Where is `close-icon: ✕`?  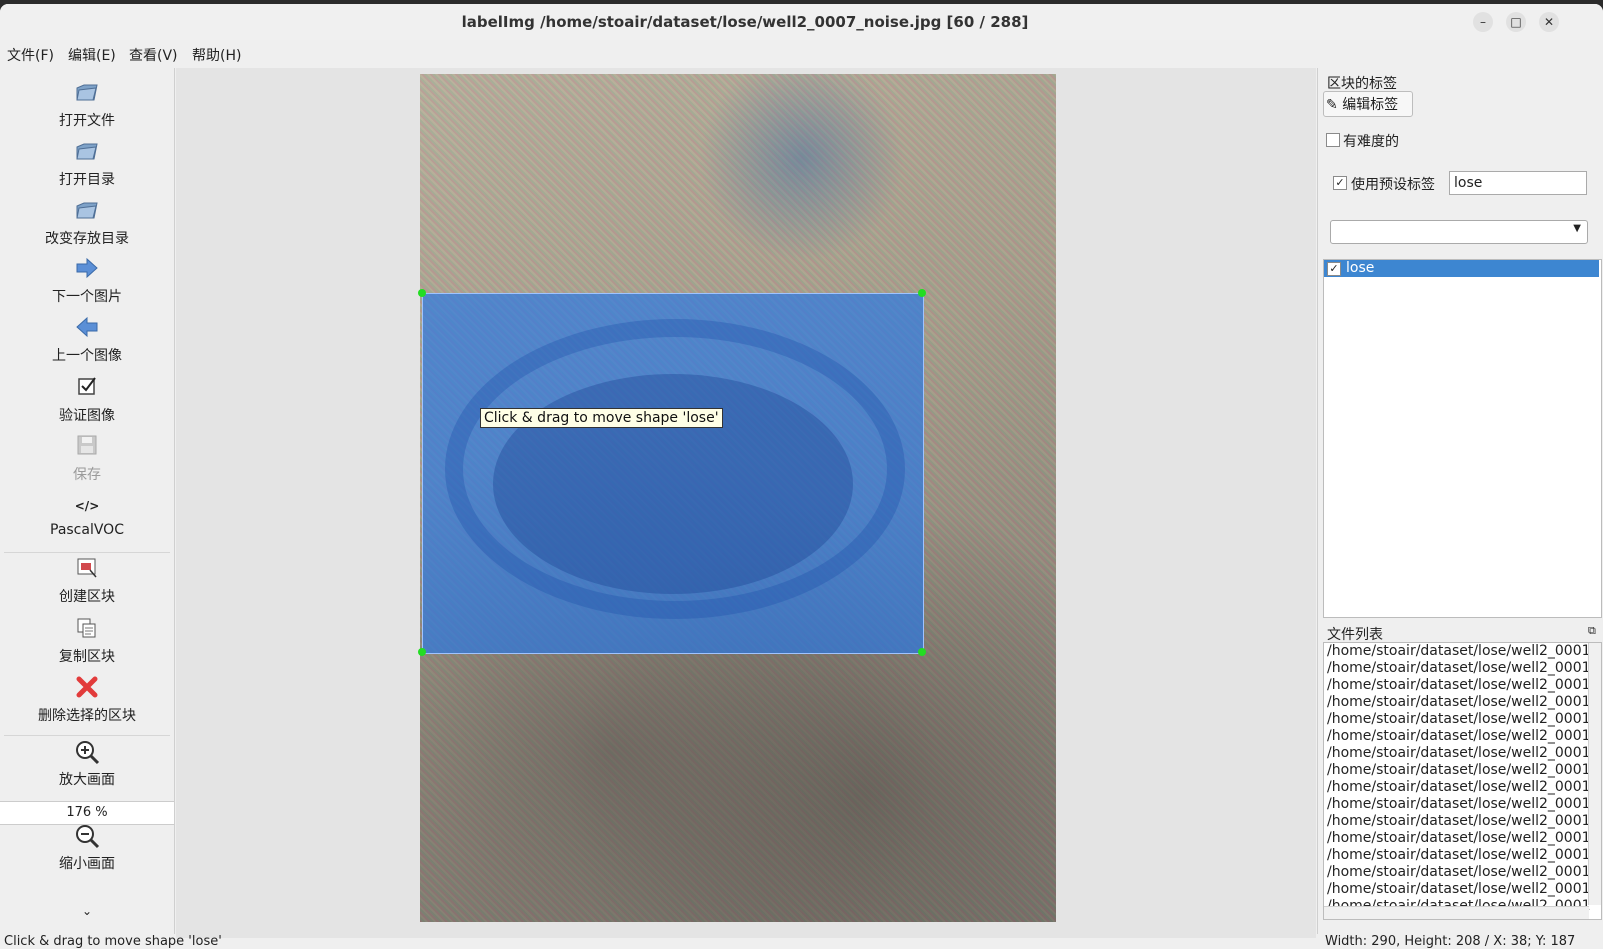
close-icon: ✕ is located at coordinates (1549, 22).